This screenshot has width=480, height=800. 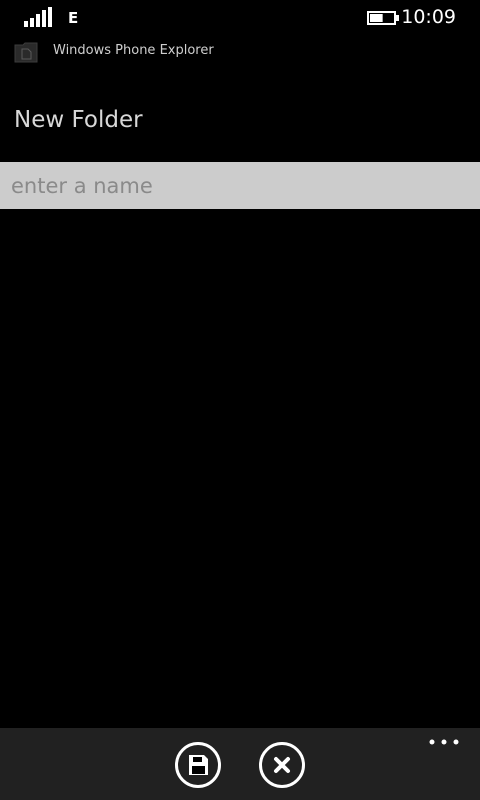 I want to click on network-type-indicator: E, so click(x=73, y=18).